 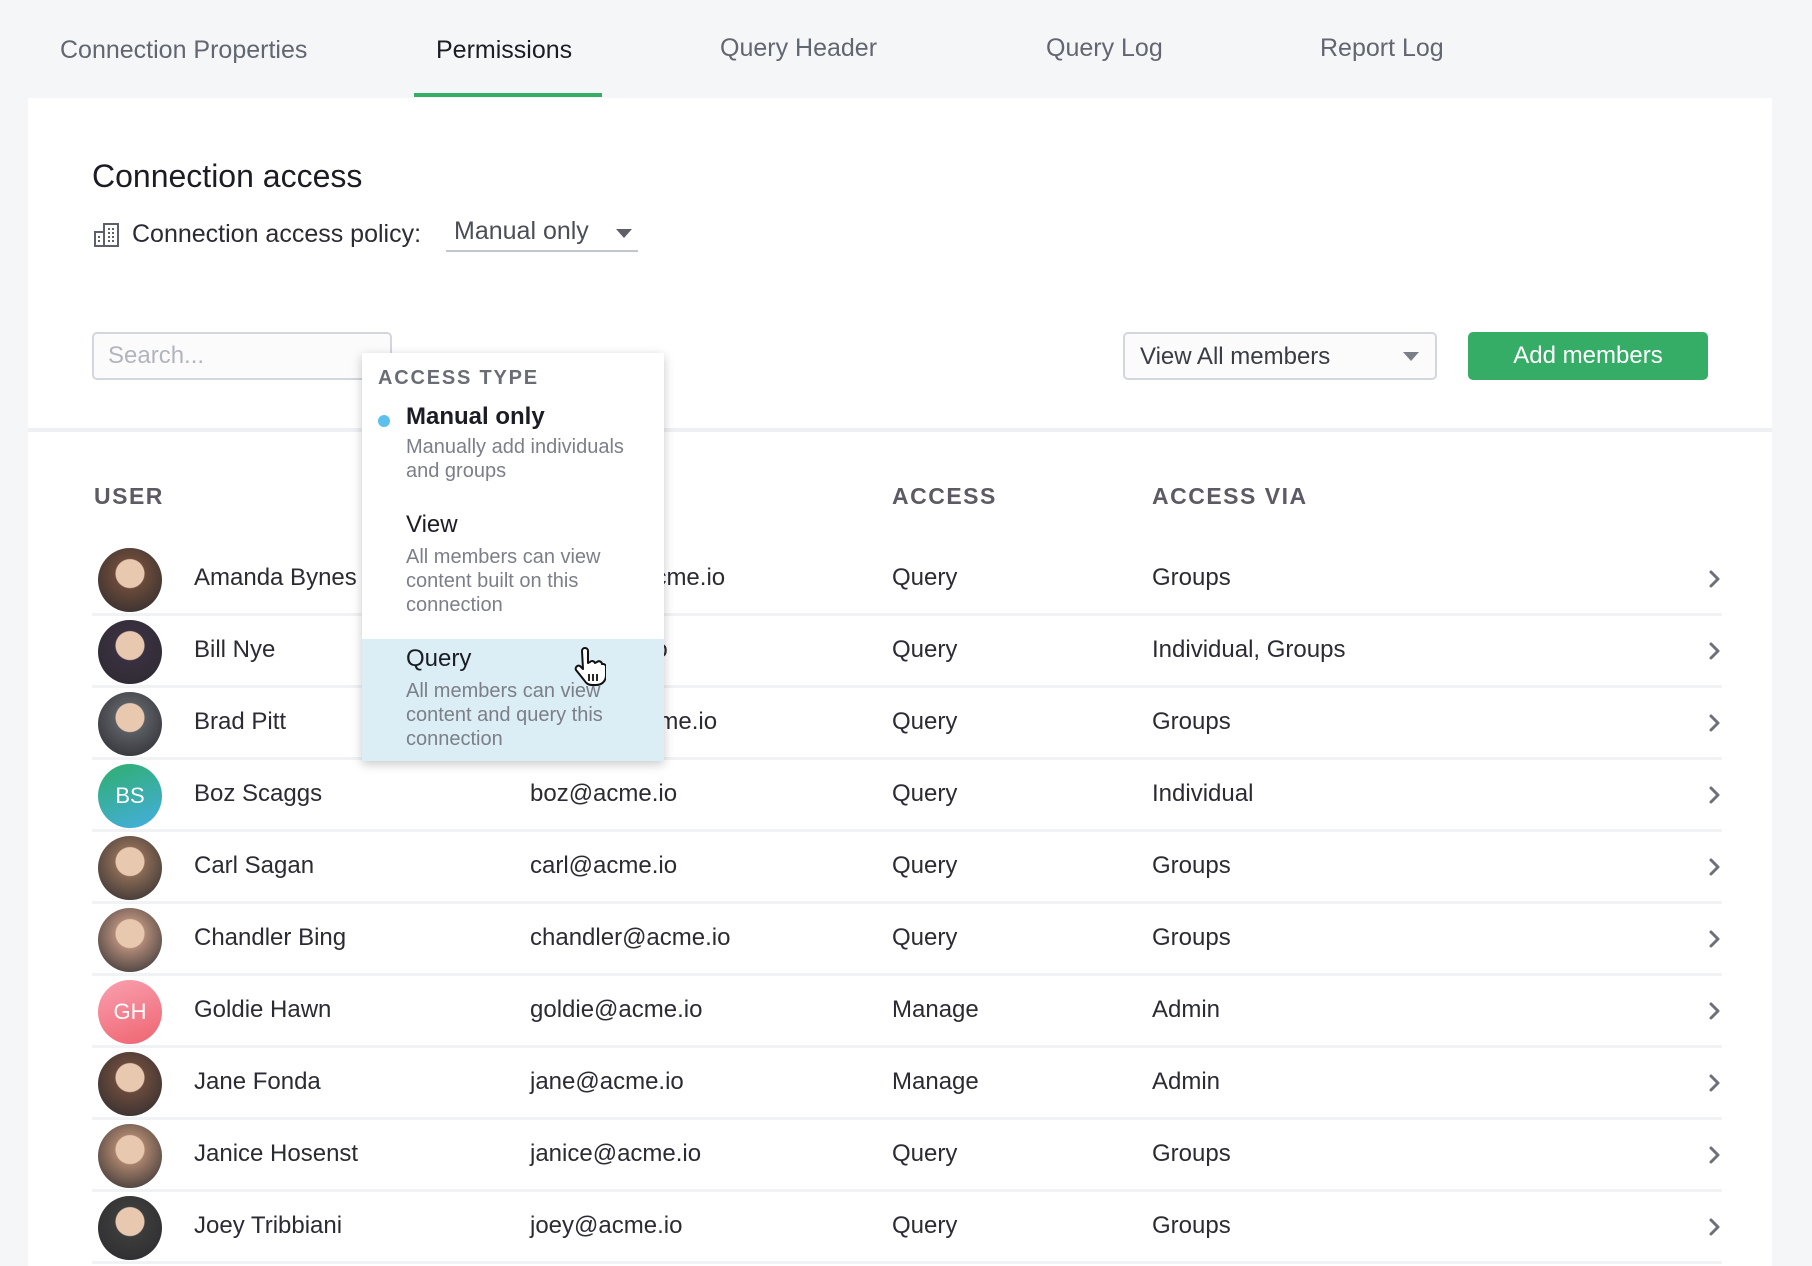 What do you see at coordinates (630, 937) in the screenshot?
I see `user-email: chandler@acme.io` at bounding box center [630, 937].